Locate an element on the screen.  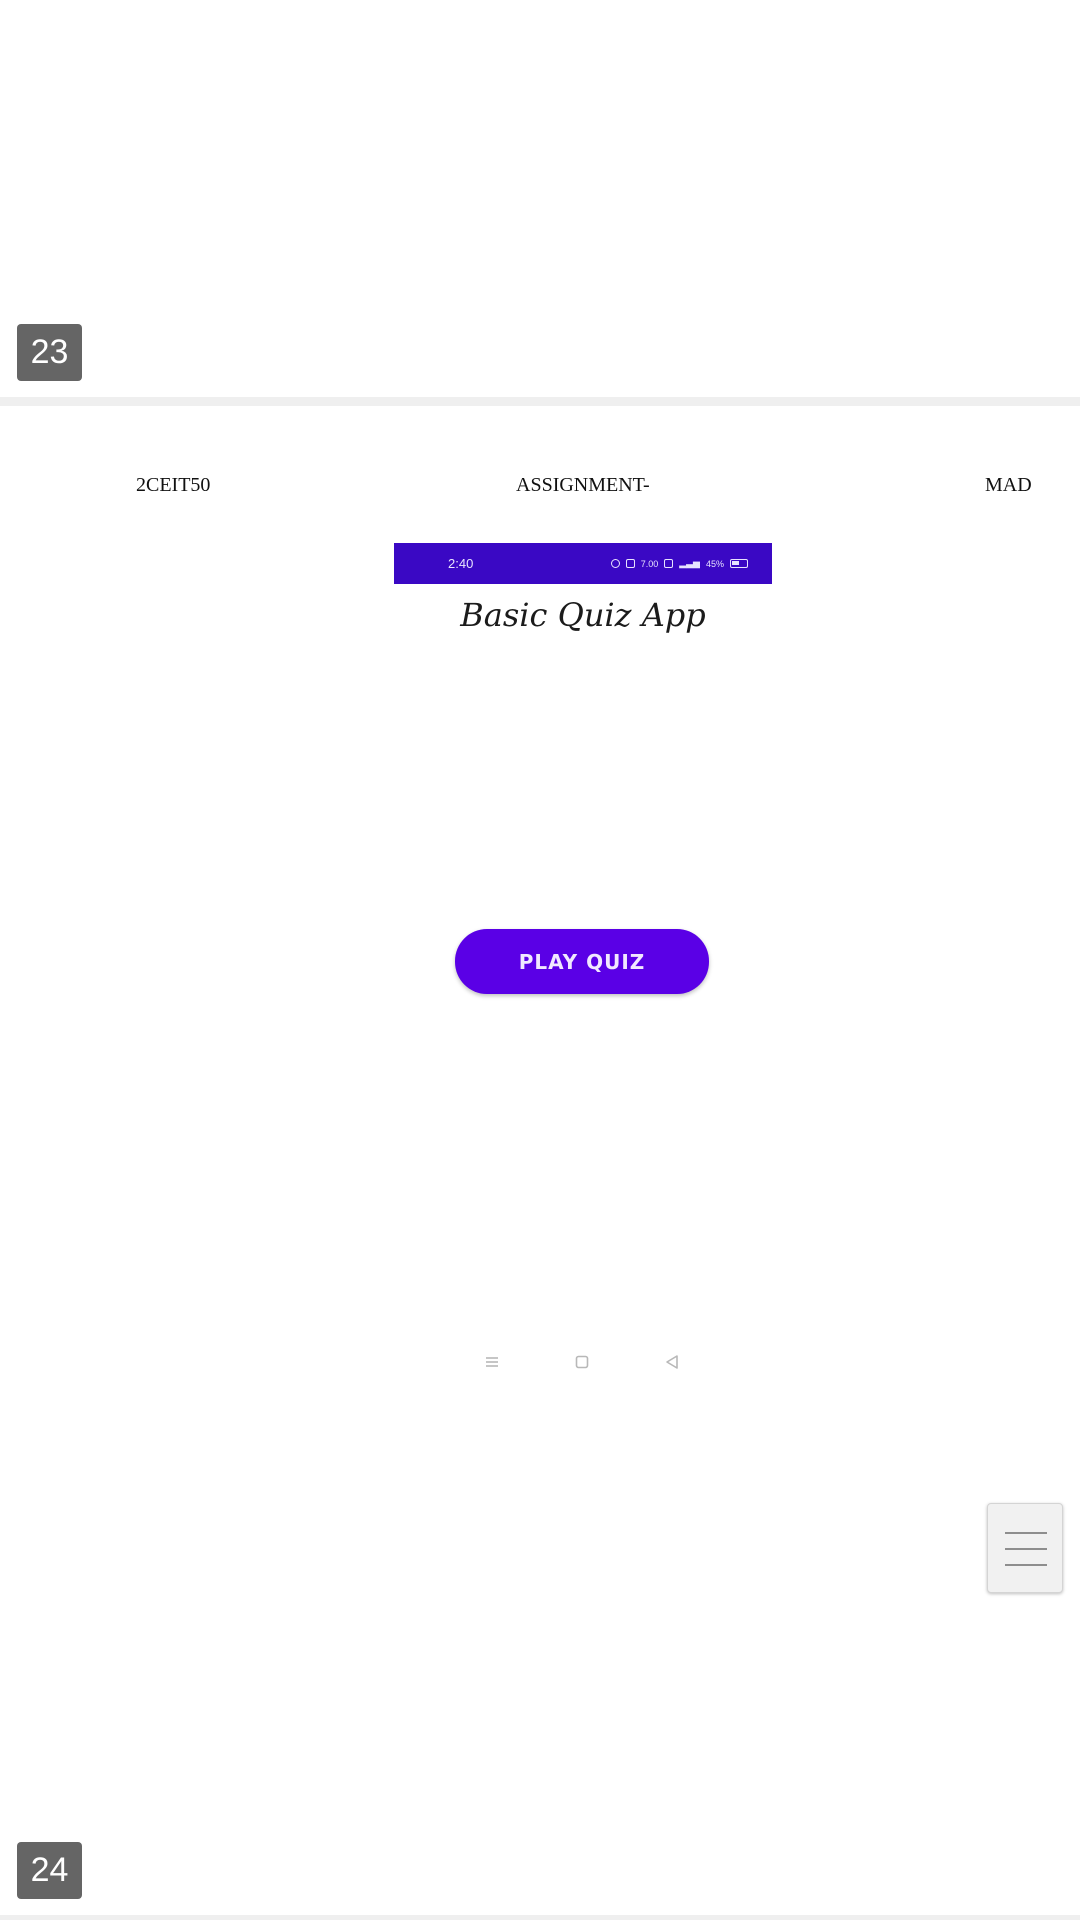
hamburger-menu-icon is located at coordinates (1026, 1549).